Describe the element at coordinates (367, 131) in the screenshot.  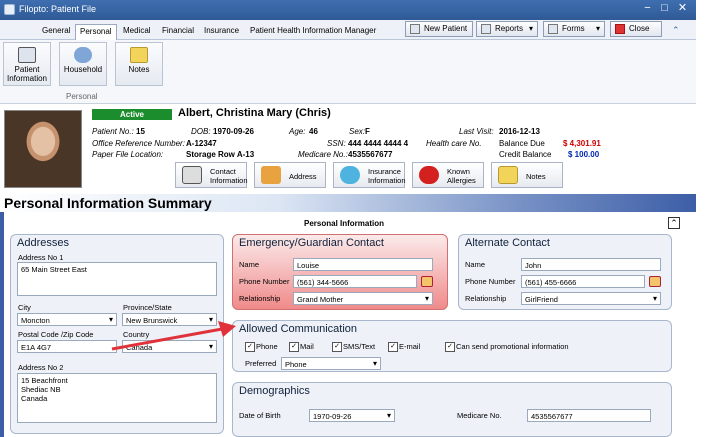
I see `sex-value: F` at that location.